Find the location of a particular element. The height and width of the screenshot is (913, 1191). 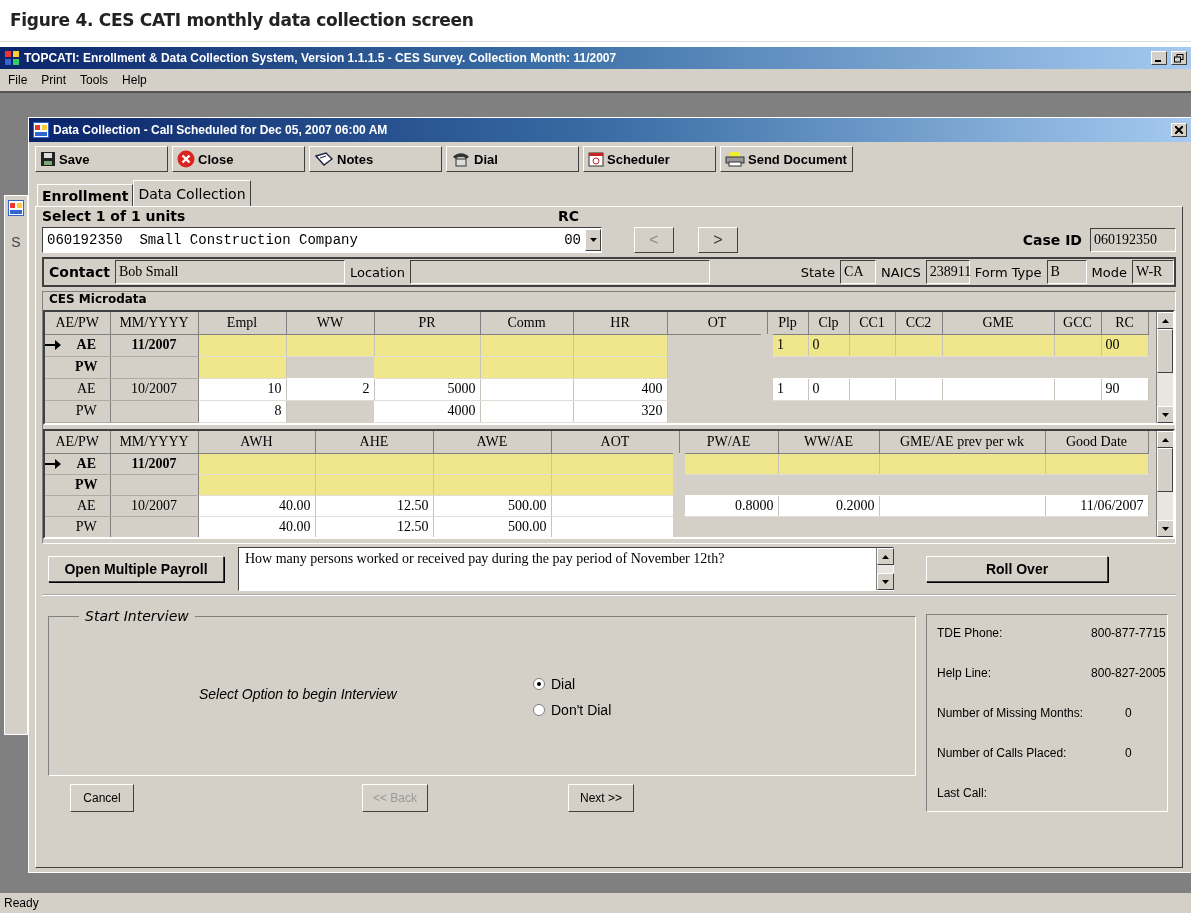

unit-dropdown: 060192350 Small Construction Company 00 is located at coordinates (322, 240).